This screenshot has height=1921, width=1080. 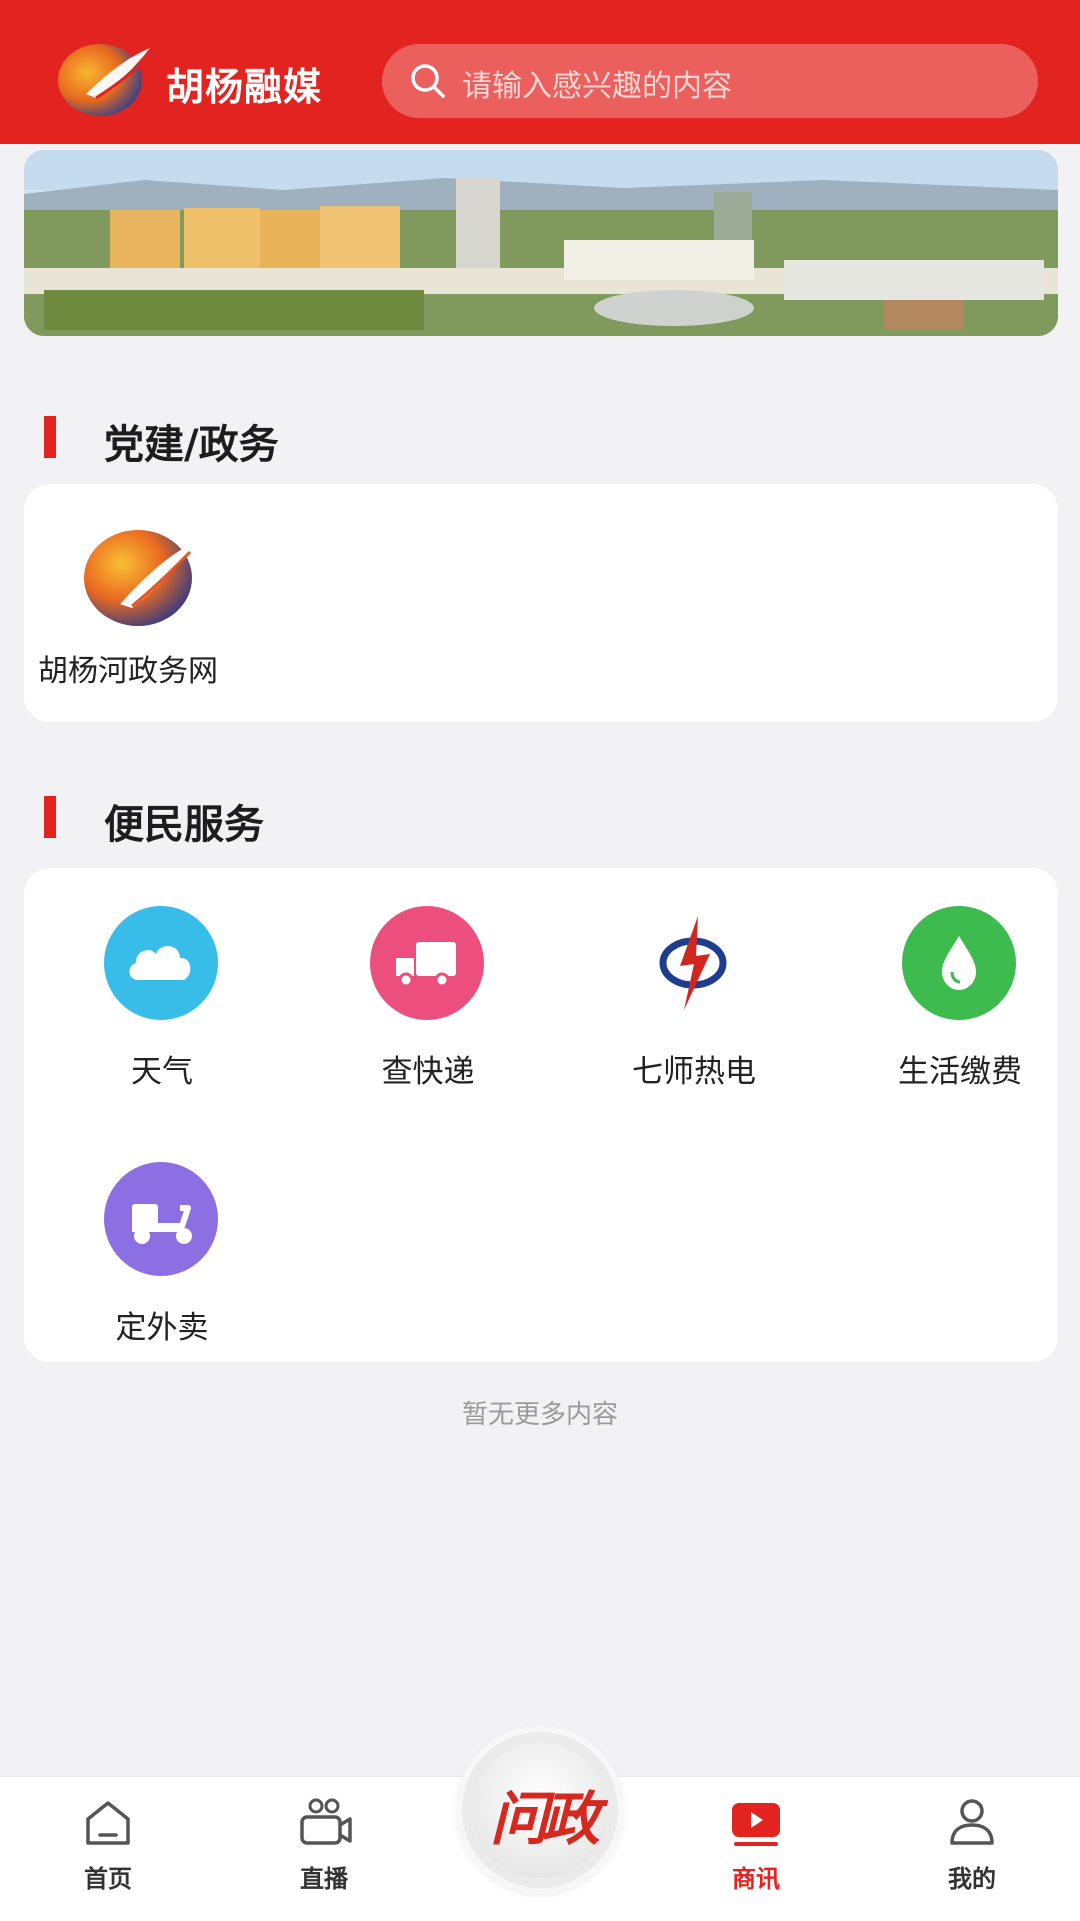 I want to click on service-tile-weather: 天气, so click(x=154, y=998).